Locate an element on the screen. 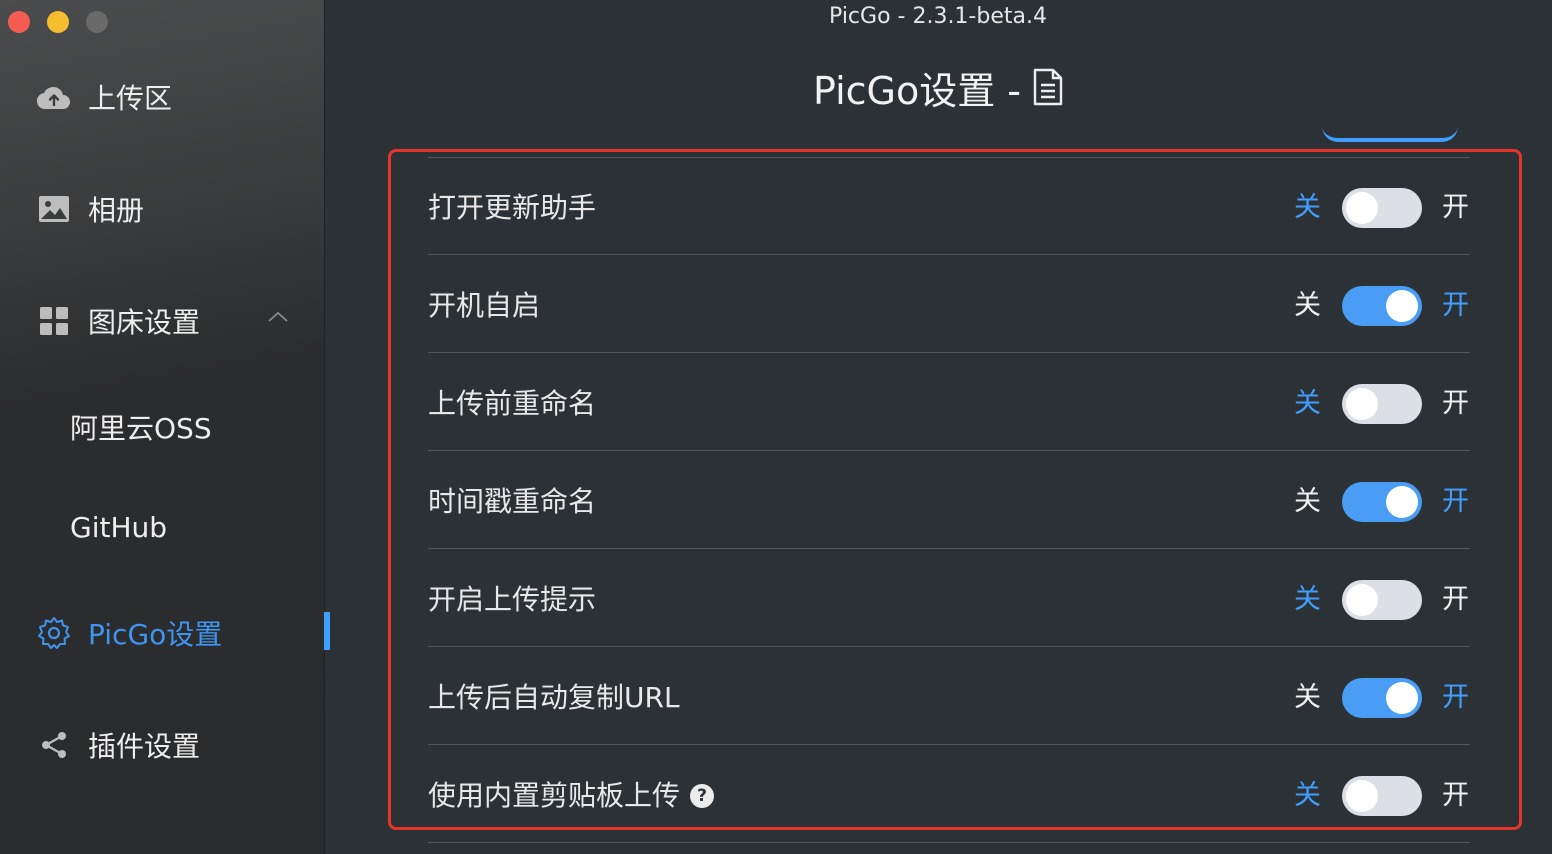 The width and height of the screenshot is (1552, 854). setting-label-wrap: 使用内置剪贴板上传 ? is located at coordinates (571, 796).